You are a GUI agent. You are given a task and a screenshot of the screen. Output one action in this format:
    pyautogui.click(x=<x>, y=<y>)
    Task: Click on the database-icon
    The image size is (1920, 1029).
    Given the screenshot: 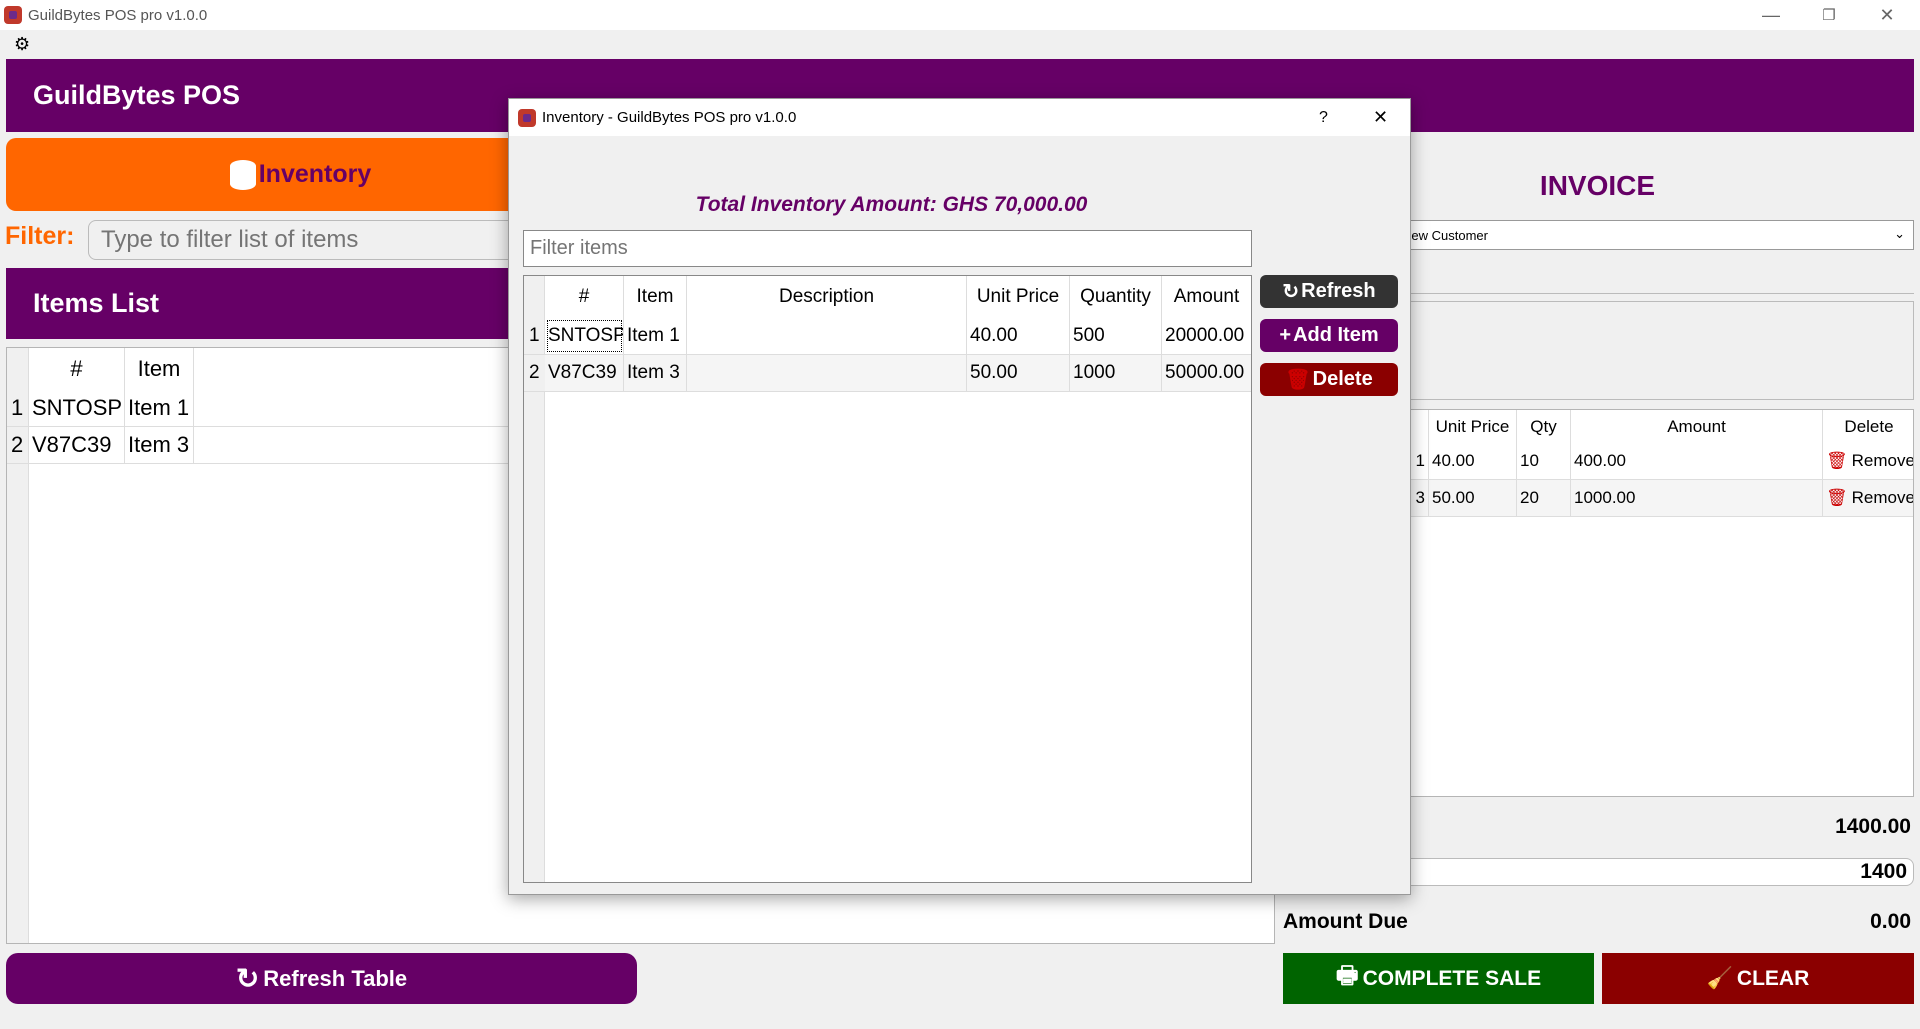 What is the action you would take?
    pyautogui.click(x=242, y=174)
    